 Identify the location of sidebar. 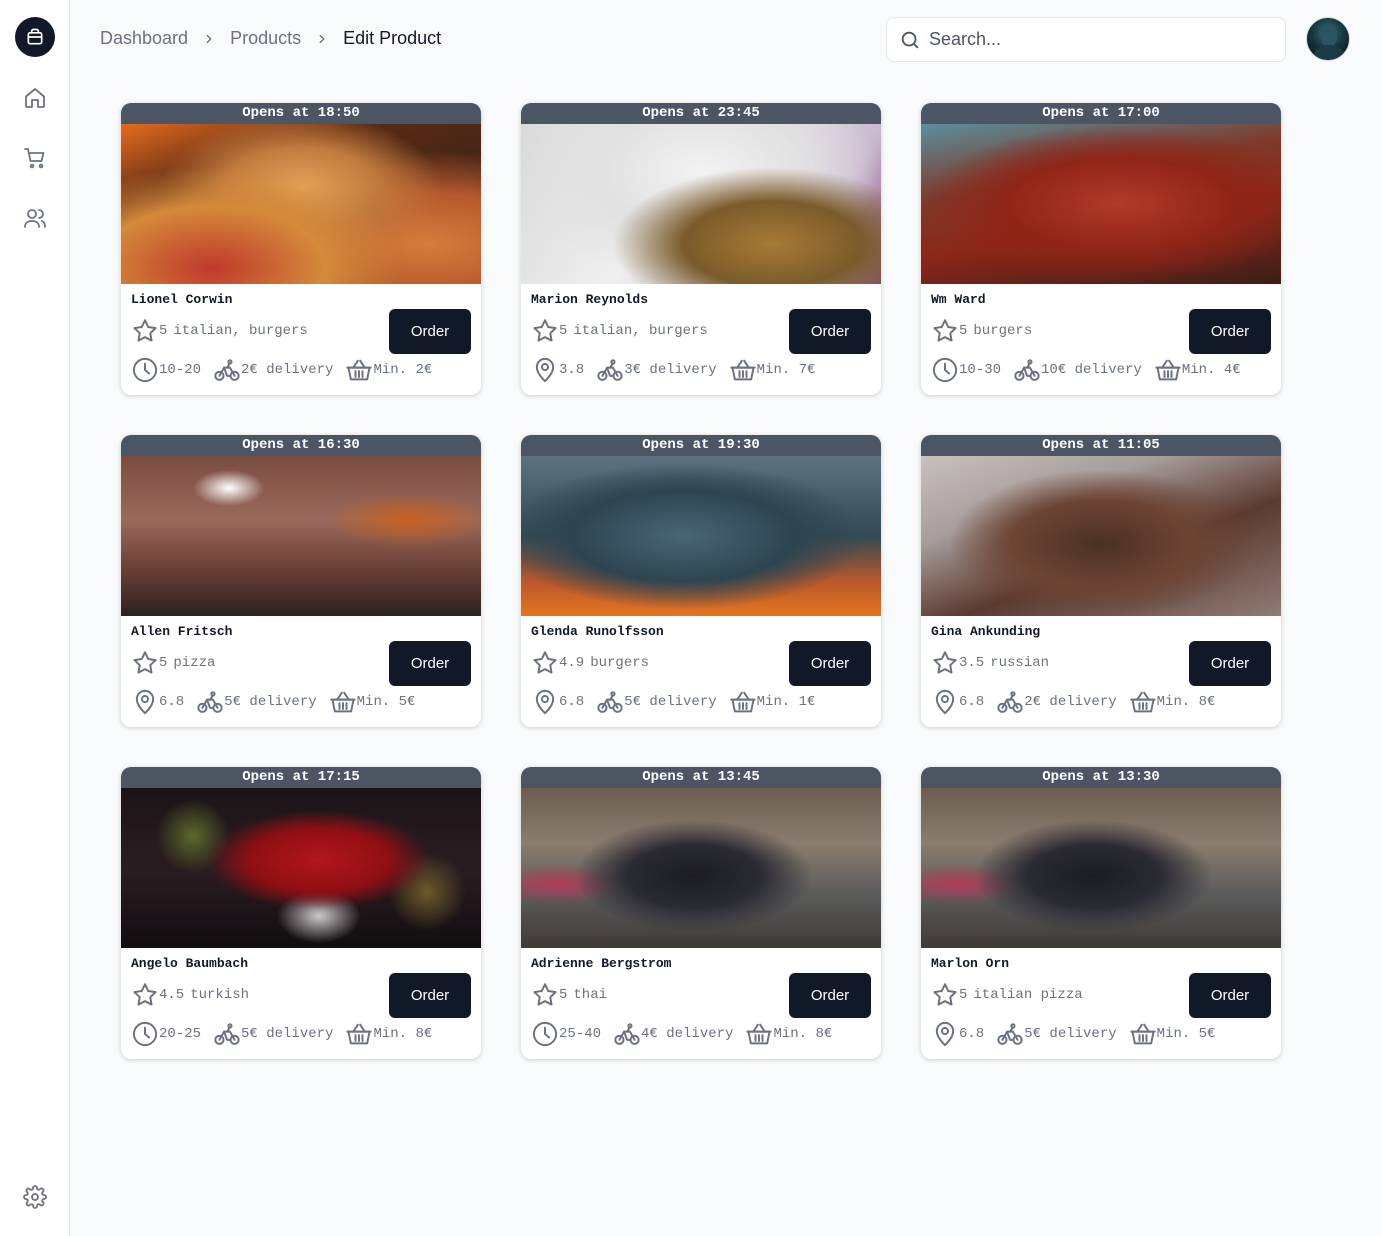
(35, 618).